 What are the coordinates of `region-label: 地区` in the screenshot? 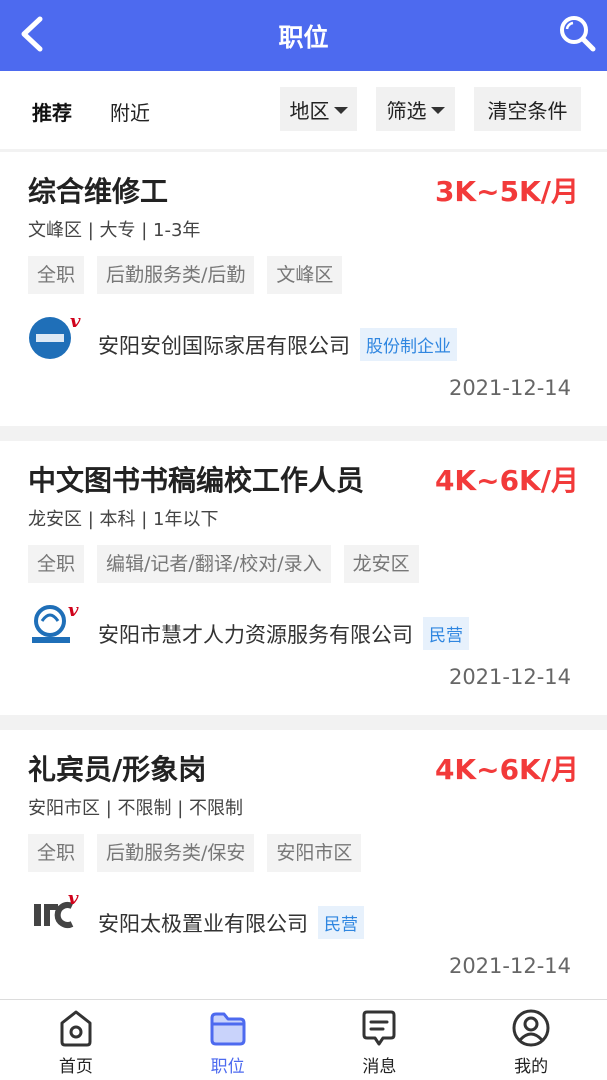 It's located at (309, 110).